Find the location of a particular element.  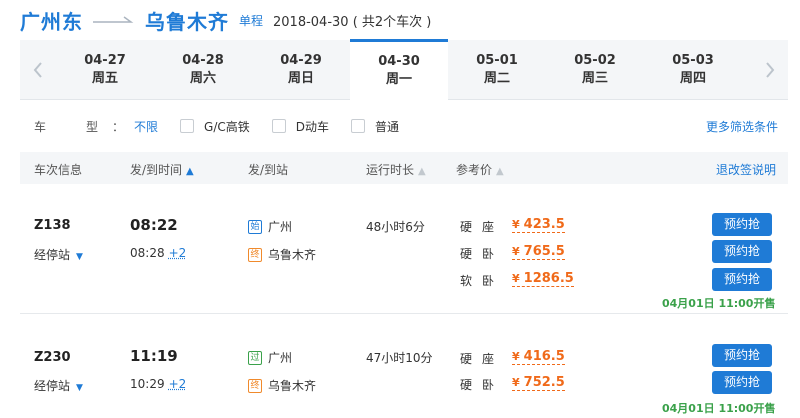

seat-price: ¥423.5 is located at coordinates (538, 225).